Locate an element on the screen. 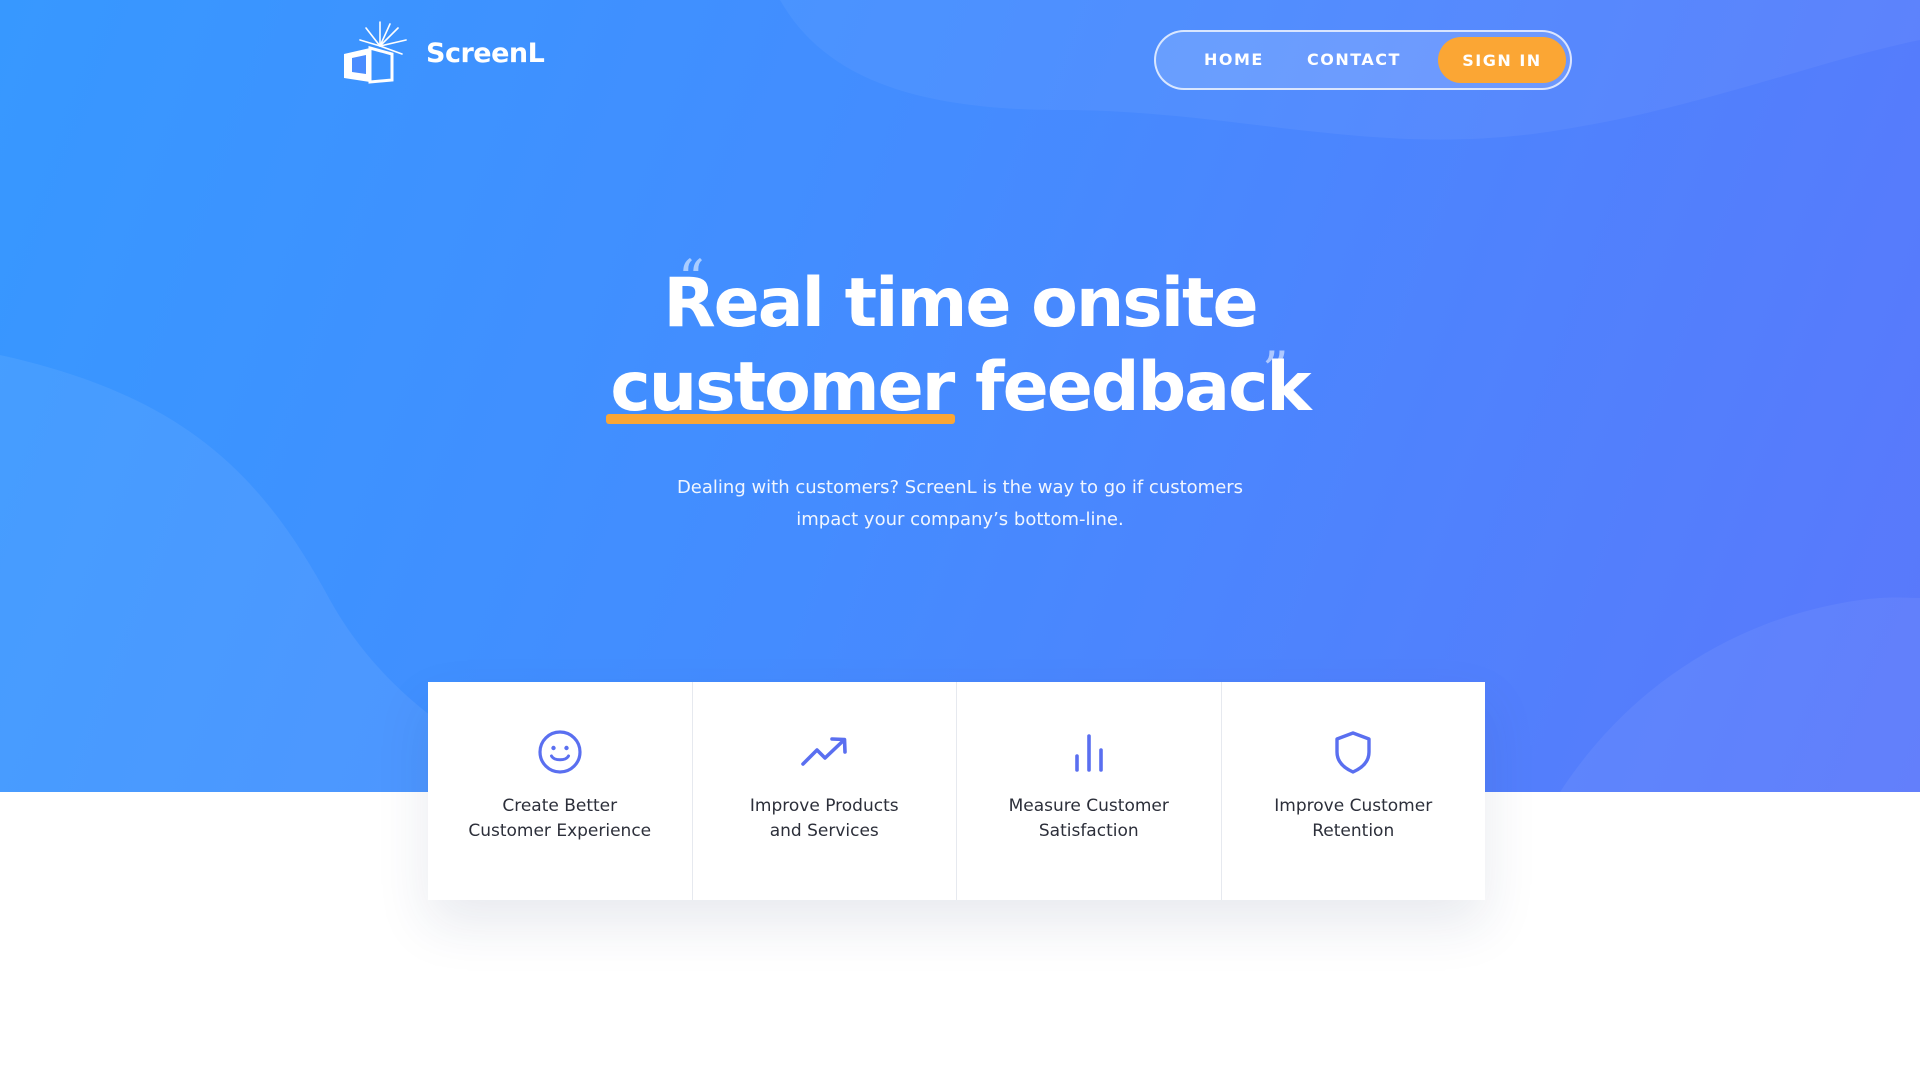 This screenshot has width=1920, height=1080. feature-label-line-2: Satisfaction is located at coordinates (1088, 831).